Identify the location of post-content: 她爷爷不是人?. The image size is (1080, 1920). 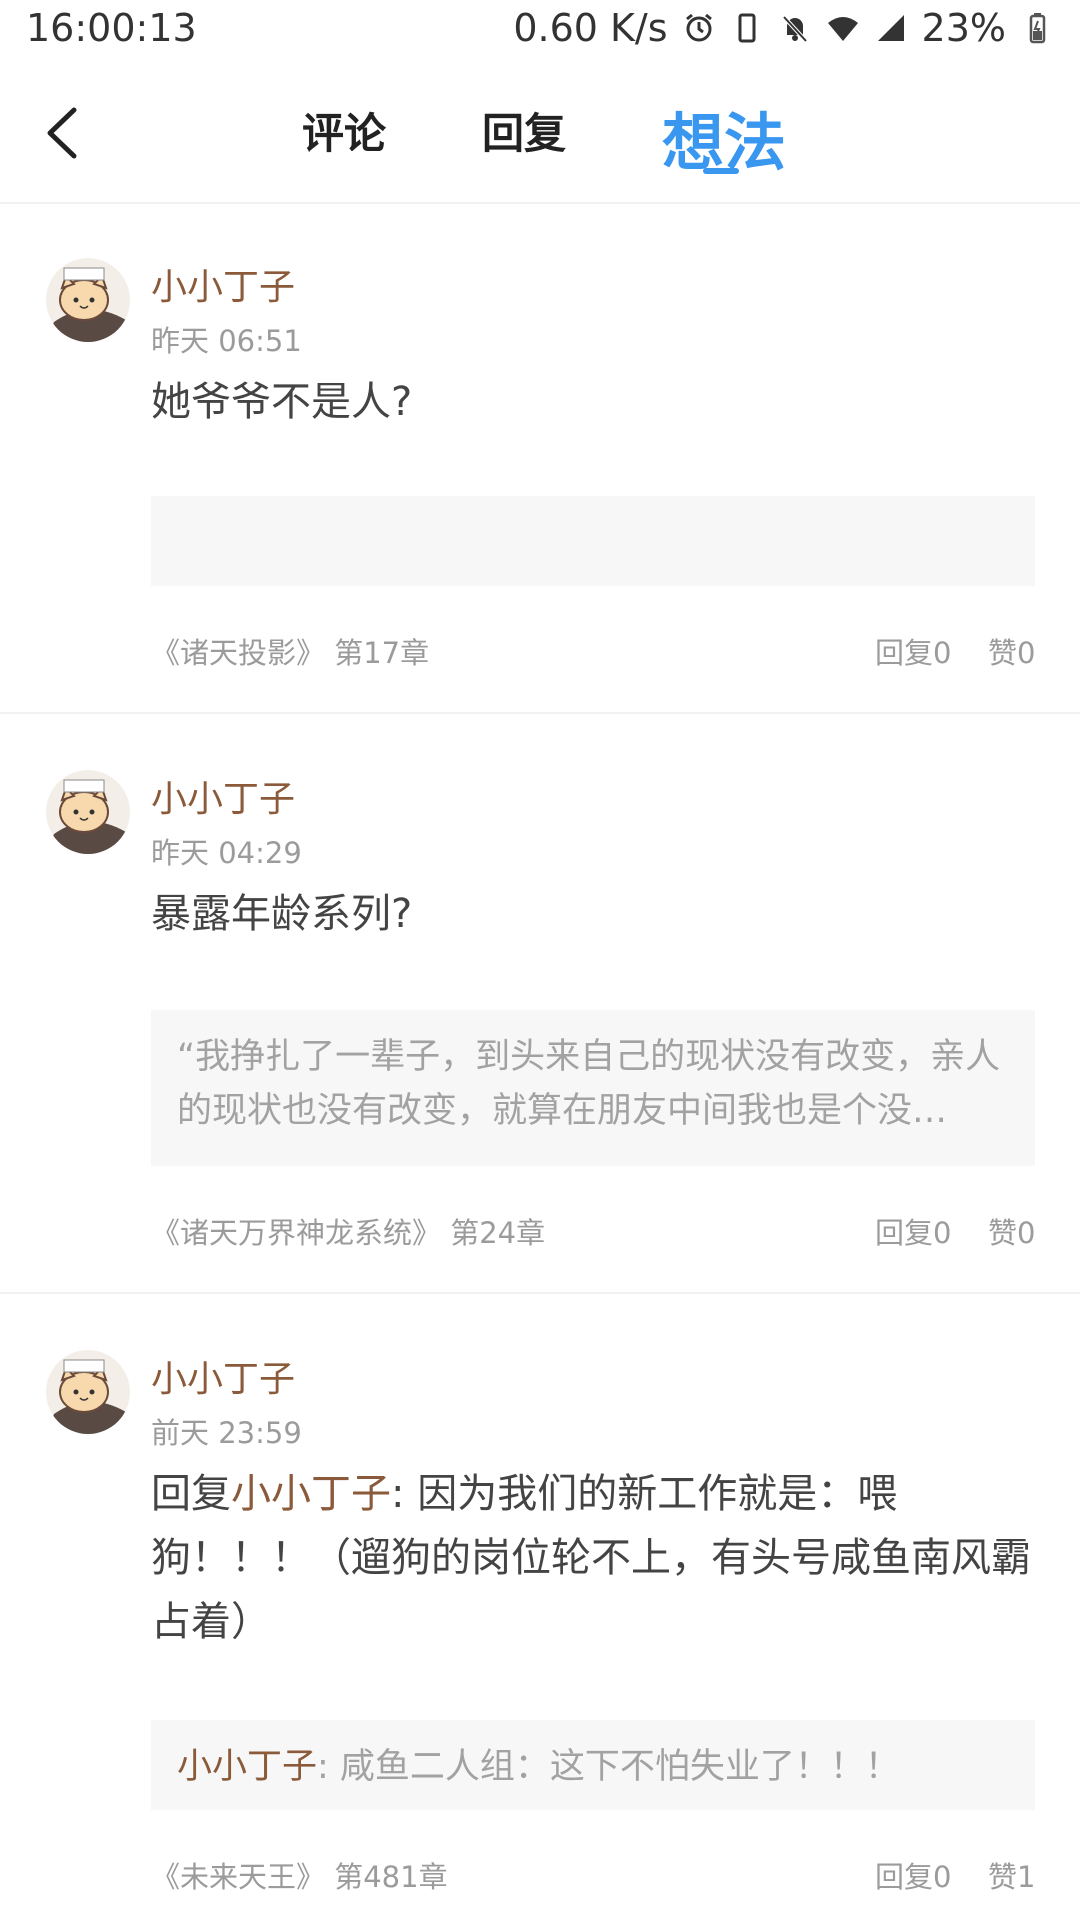
(282, 402).